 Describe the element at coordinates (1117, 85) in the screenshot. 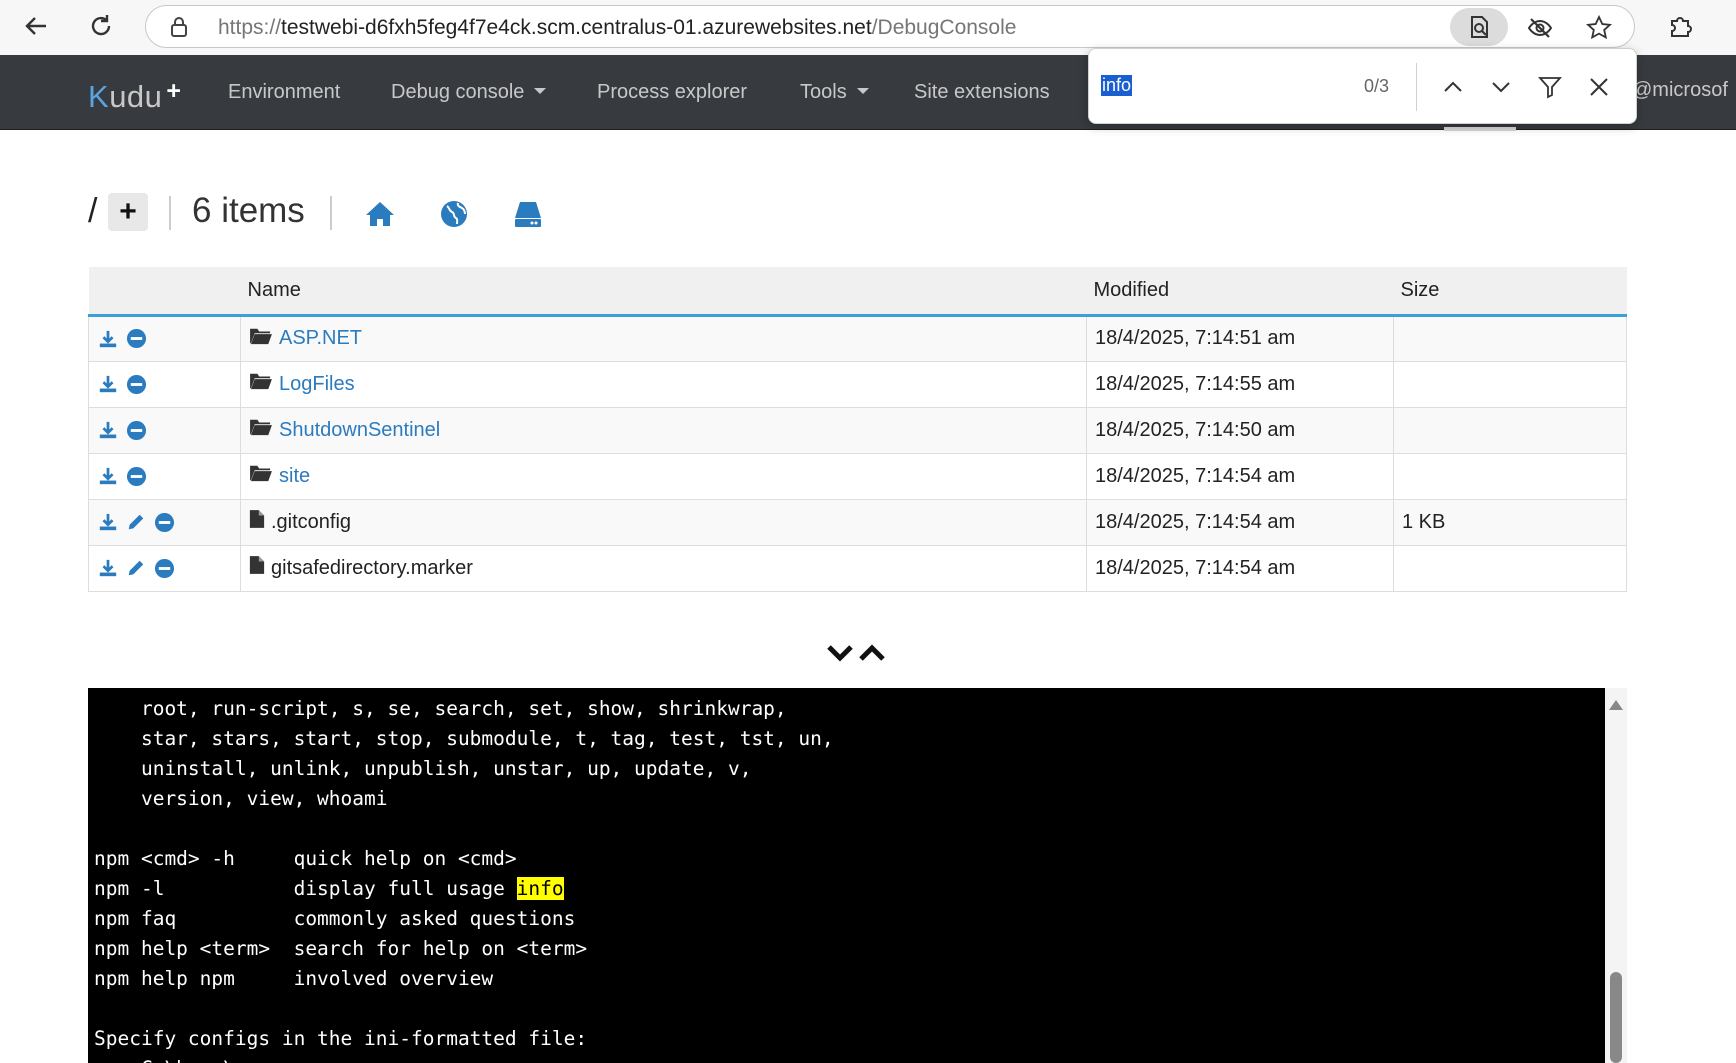

I see `find-input: info` at that location.